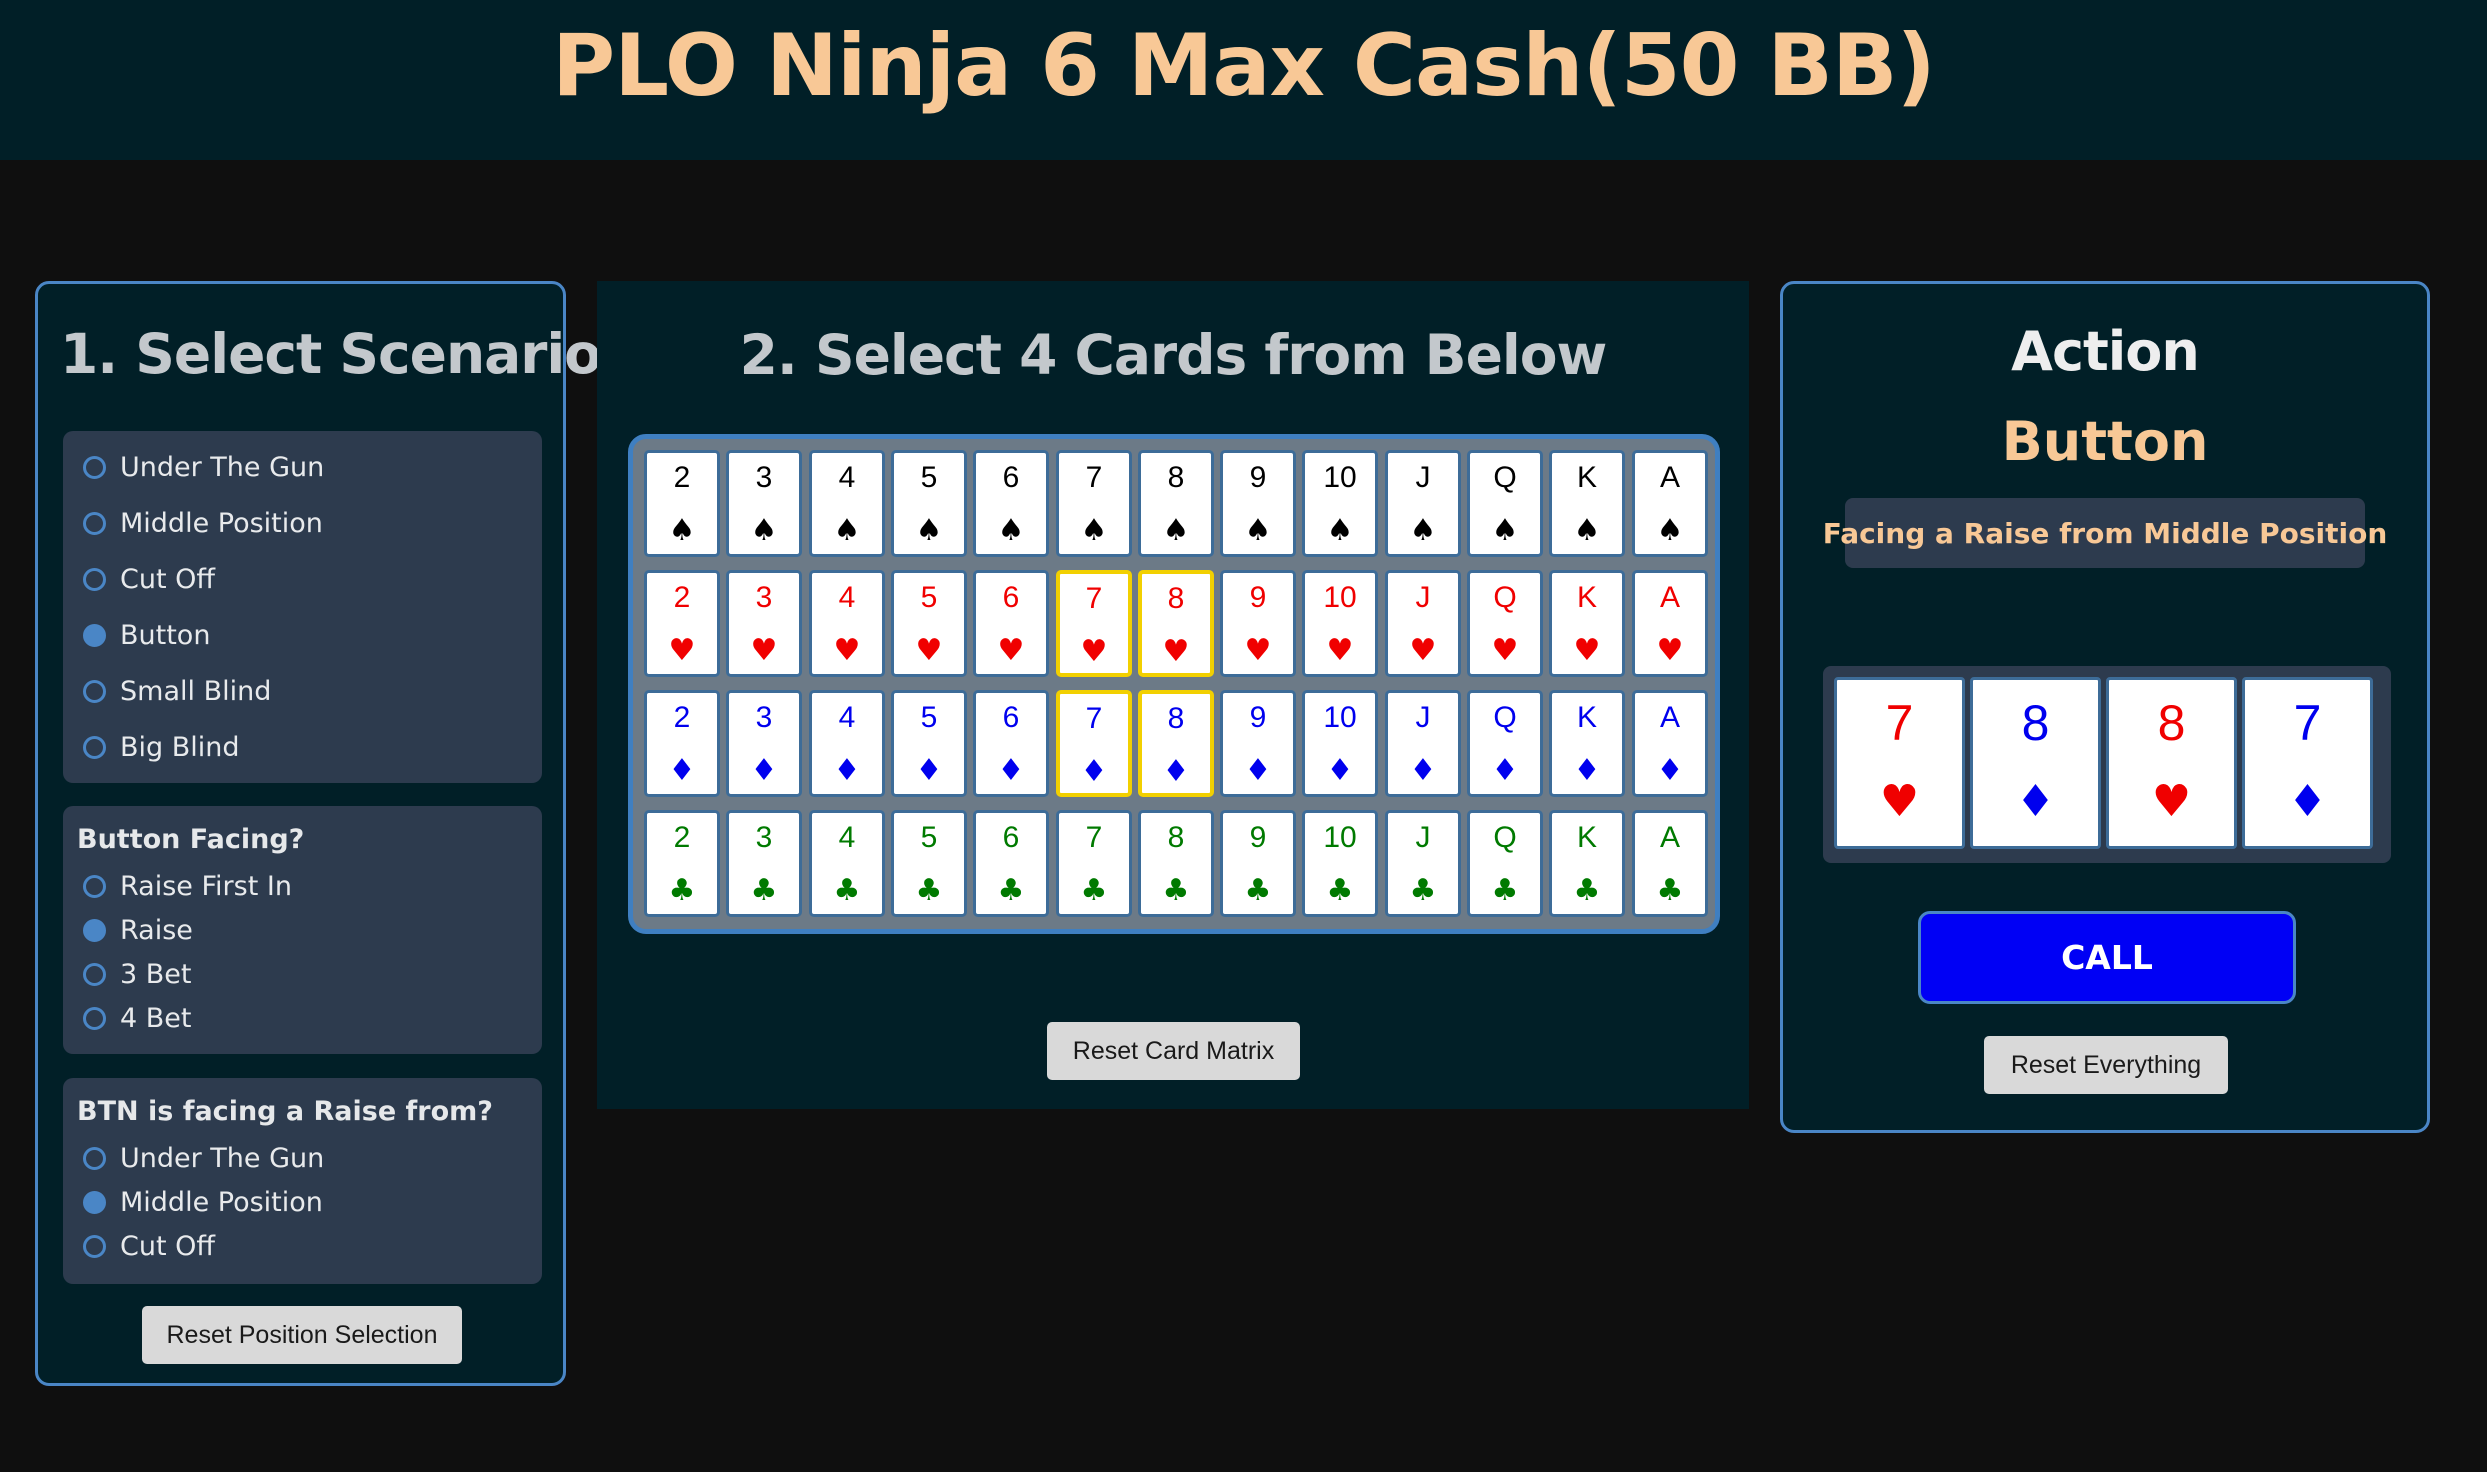 This screenshot has width=2487, height=1472. I want to click on card-5-clubs: 5 ♣, so click(929, 863).